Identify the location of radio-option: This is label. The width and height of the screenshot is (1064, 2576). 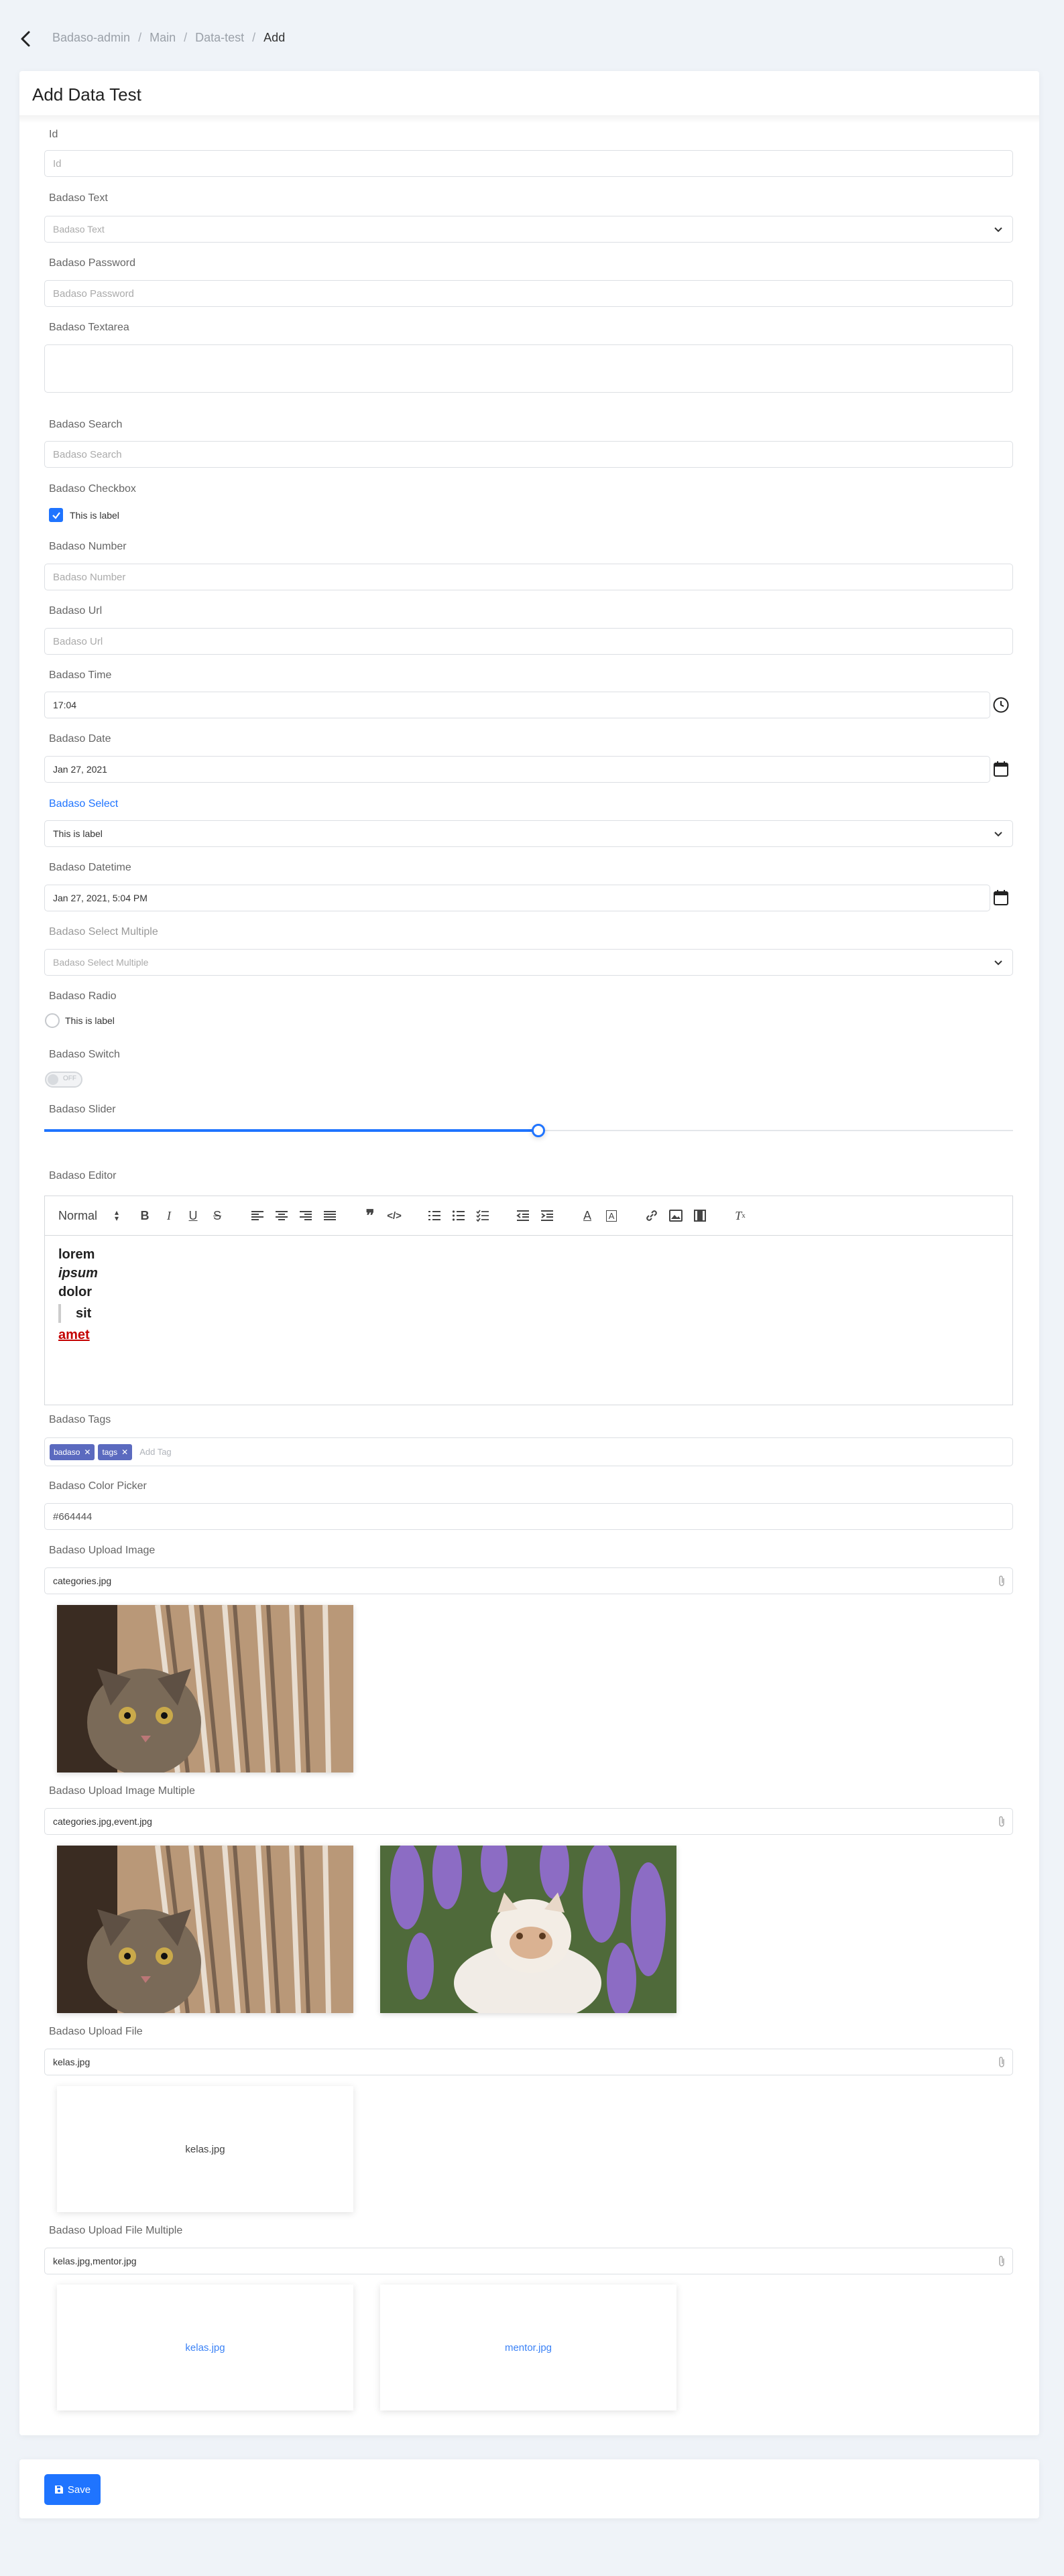
(80, 1020).